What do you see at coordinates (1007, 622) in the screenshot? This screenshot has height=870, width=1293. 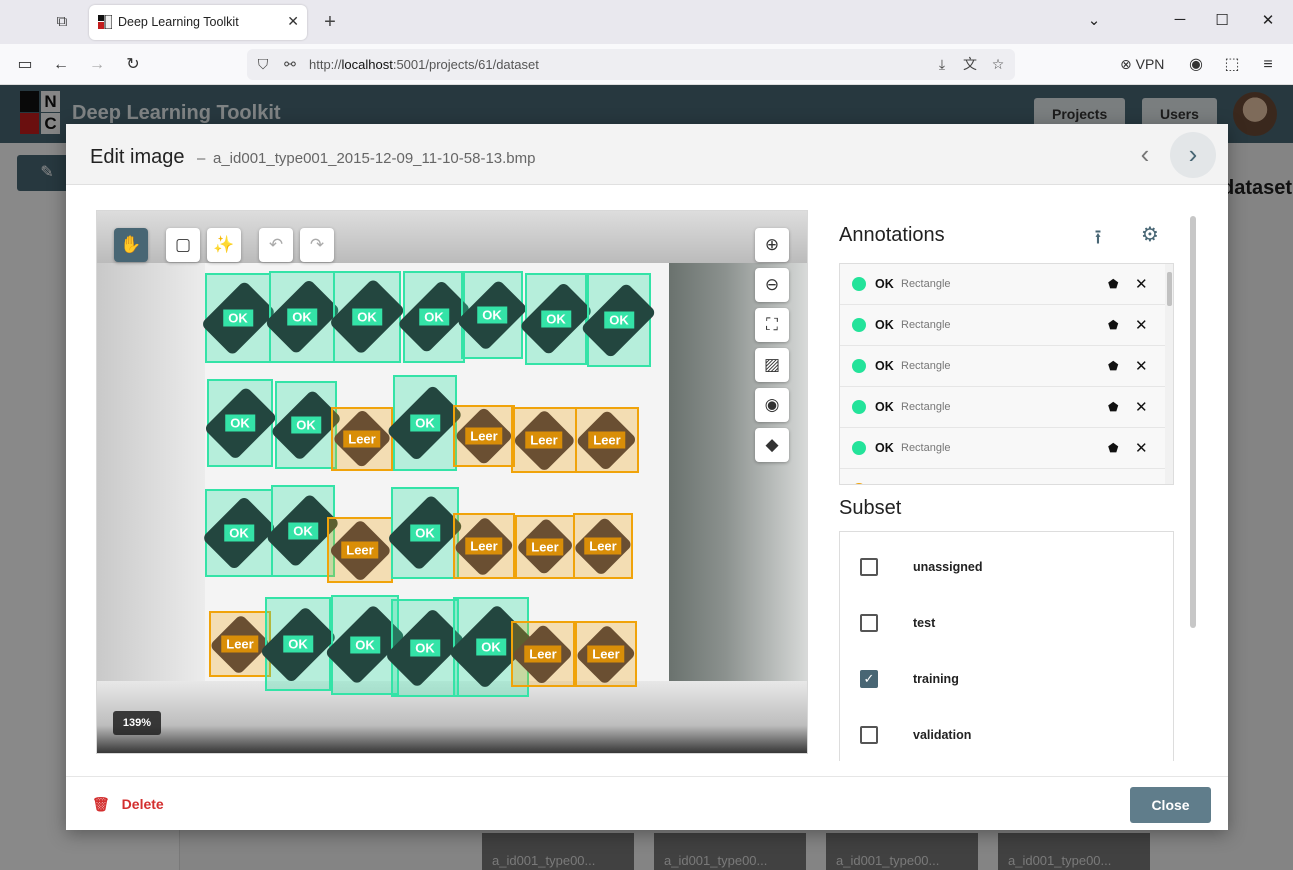 I see `subset-option-test: test` at bounding box center [1007, 622].